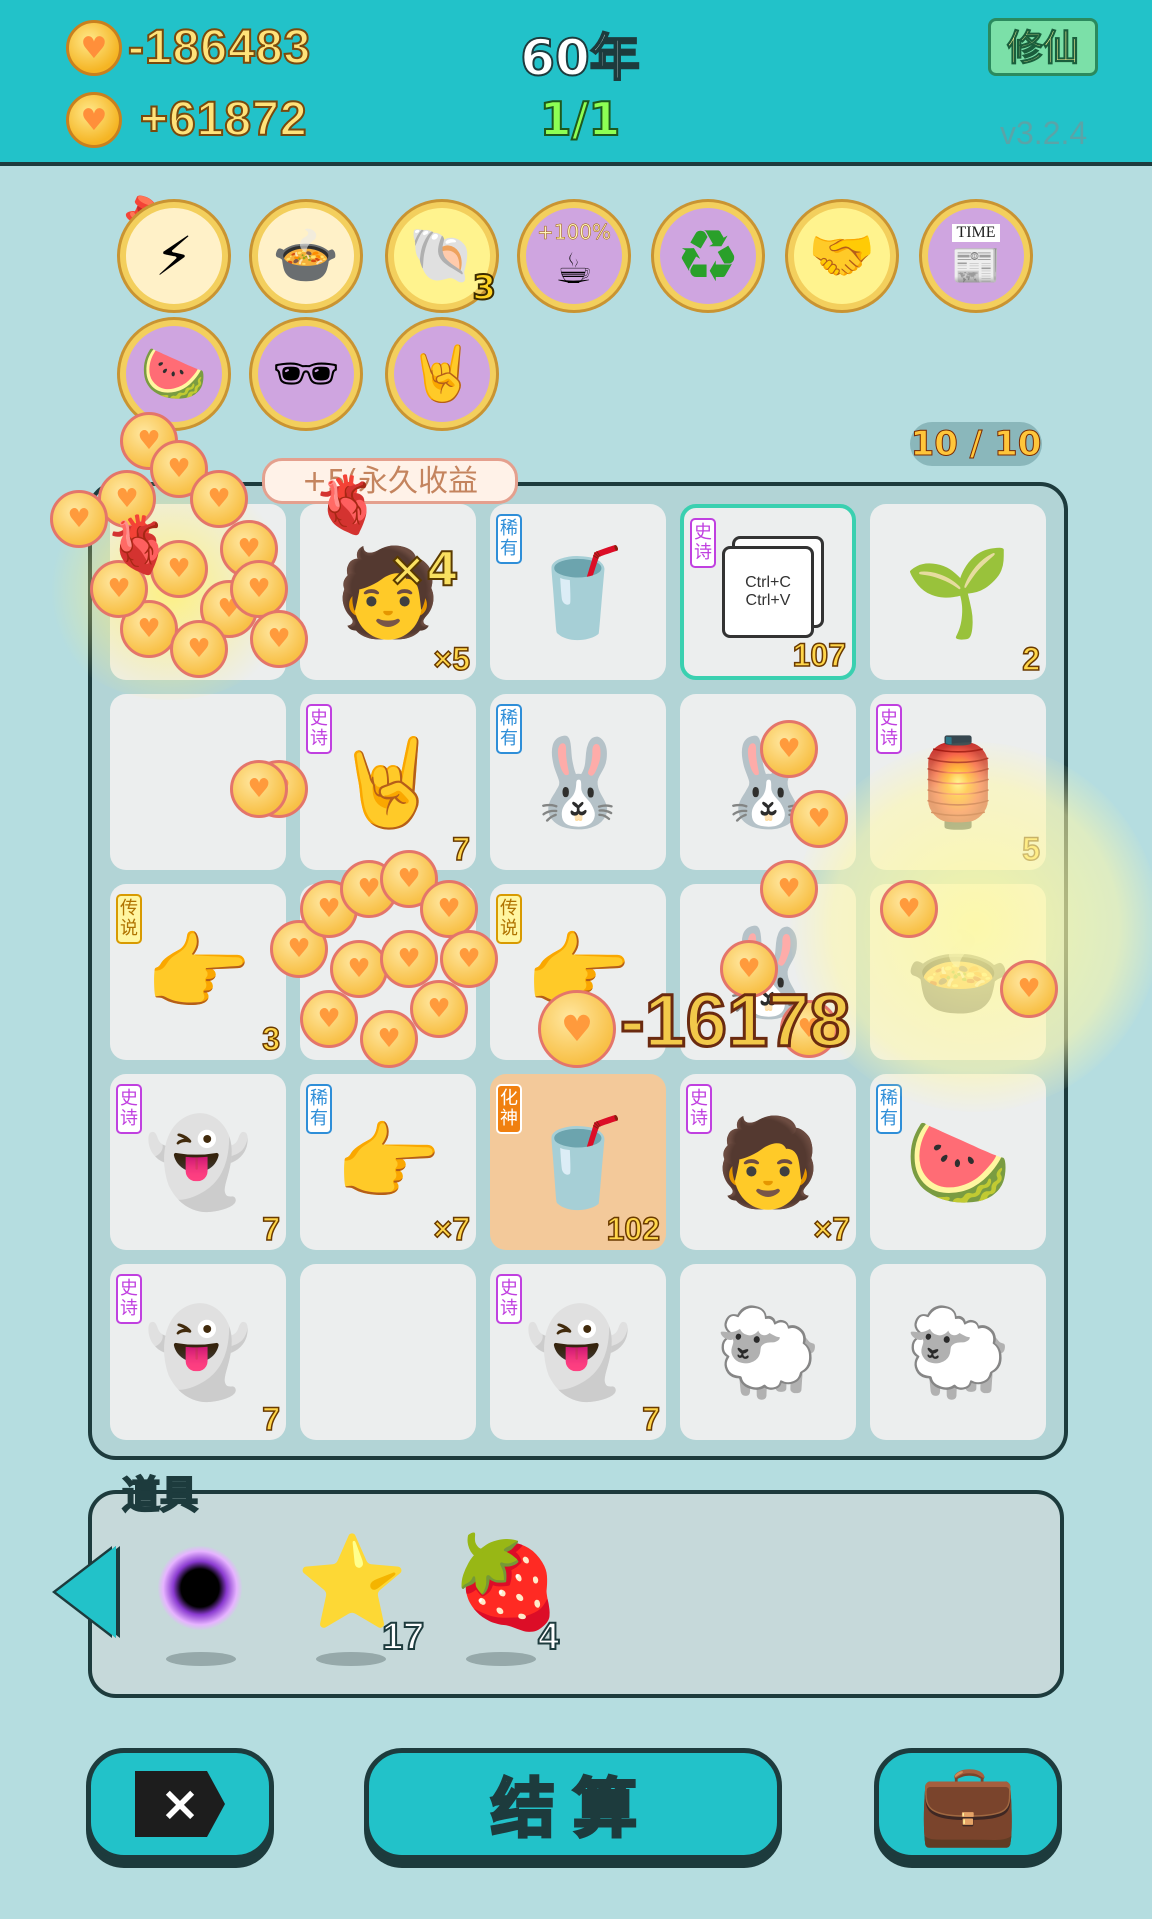  I want to click on year-counter: 60年, so click(580, 58).